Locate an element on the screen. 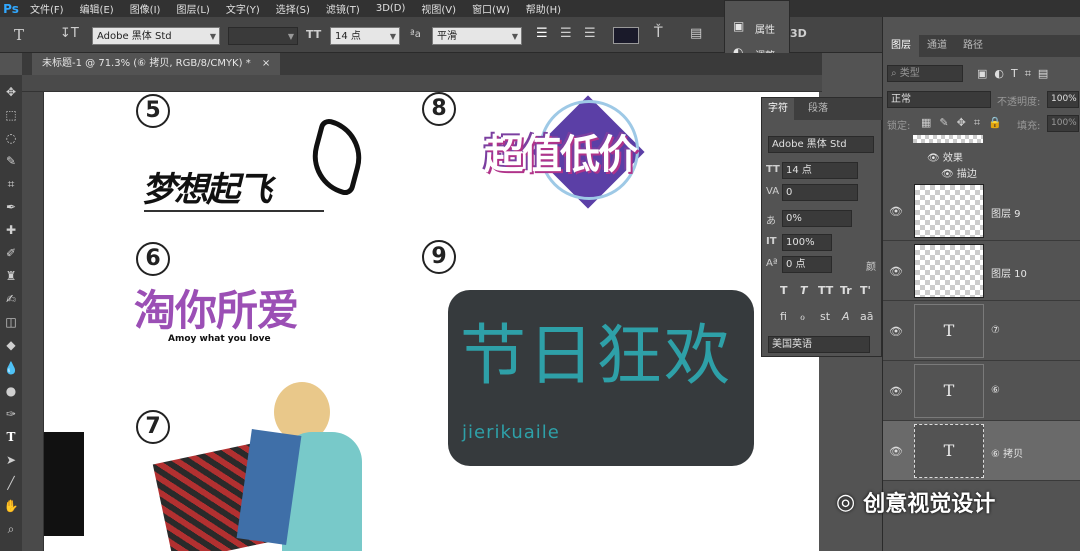  tab-channels: 通道 is located at coordinates (937, 46).